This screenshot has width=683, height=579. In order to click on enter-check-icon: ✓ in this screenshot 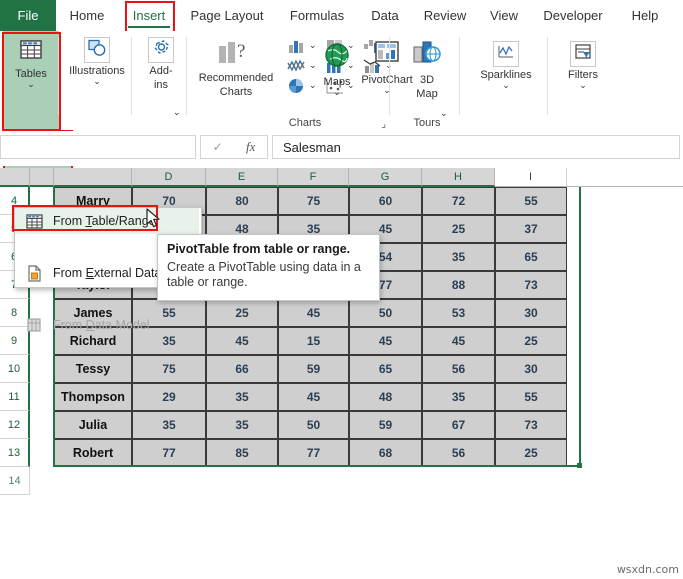, I will do `click(218, 147)`.